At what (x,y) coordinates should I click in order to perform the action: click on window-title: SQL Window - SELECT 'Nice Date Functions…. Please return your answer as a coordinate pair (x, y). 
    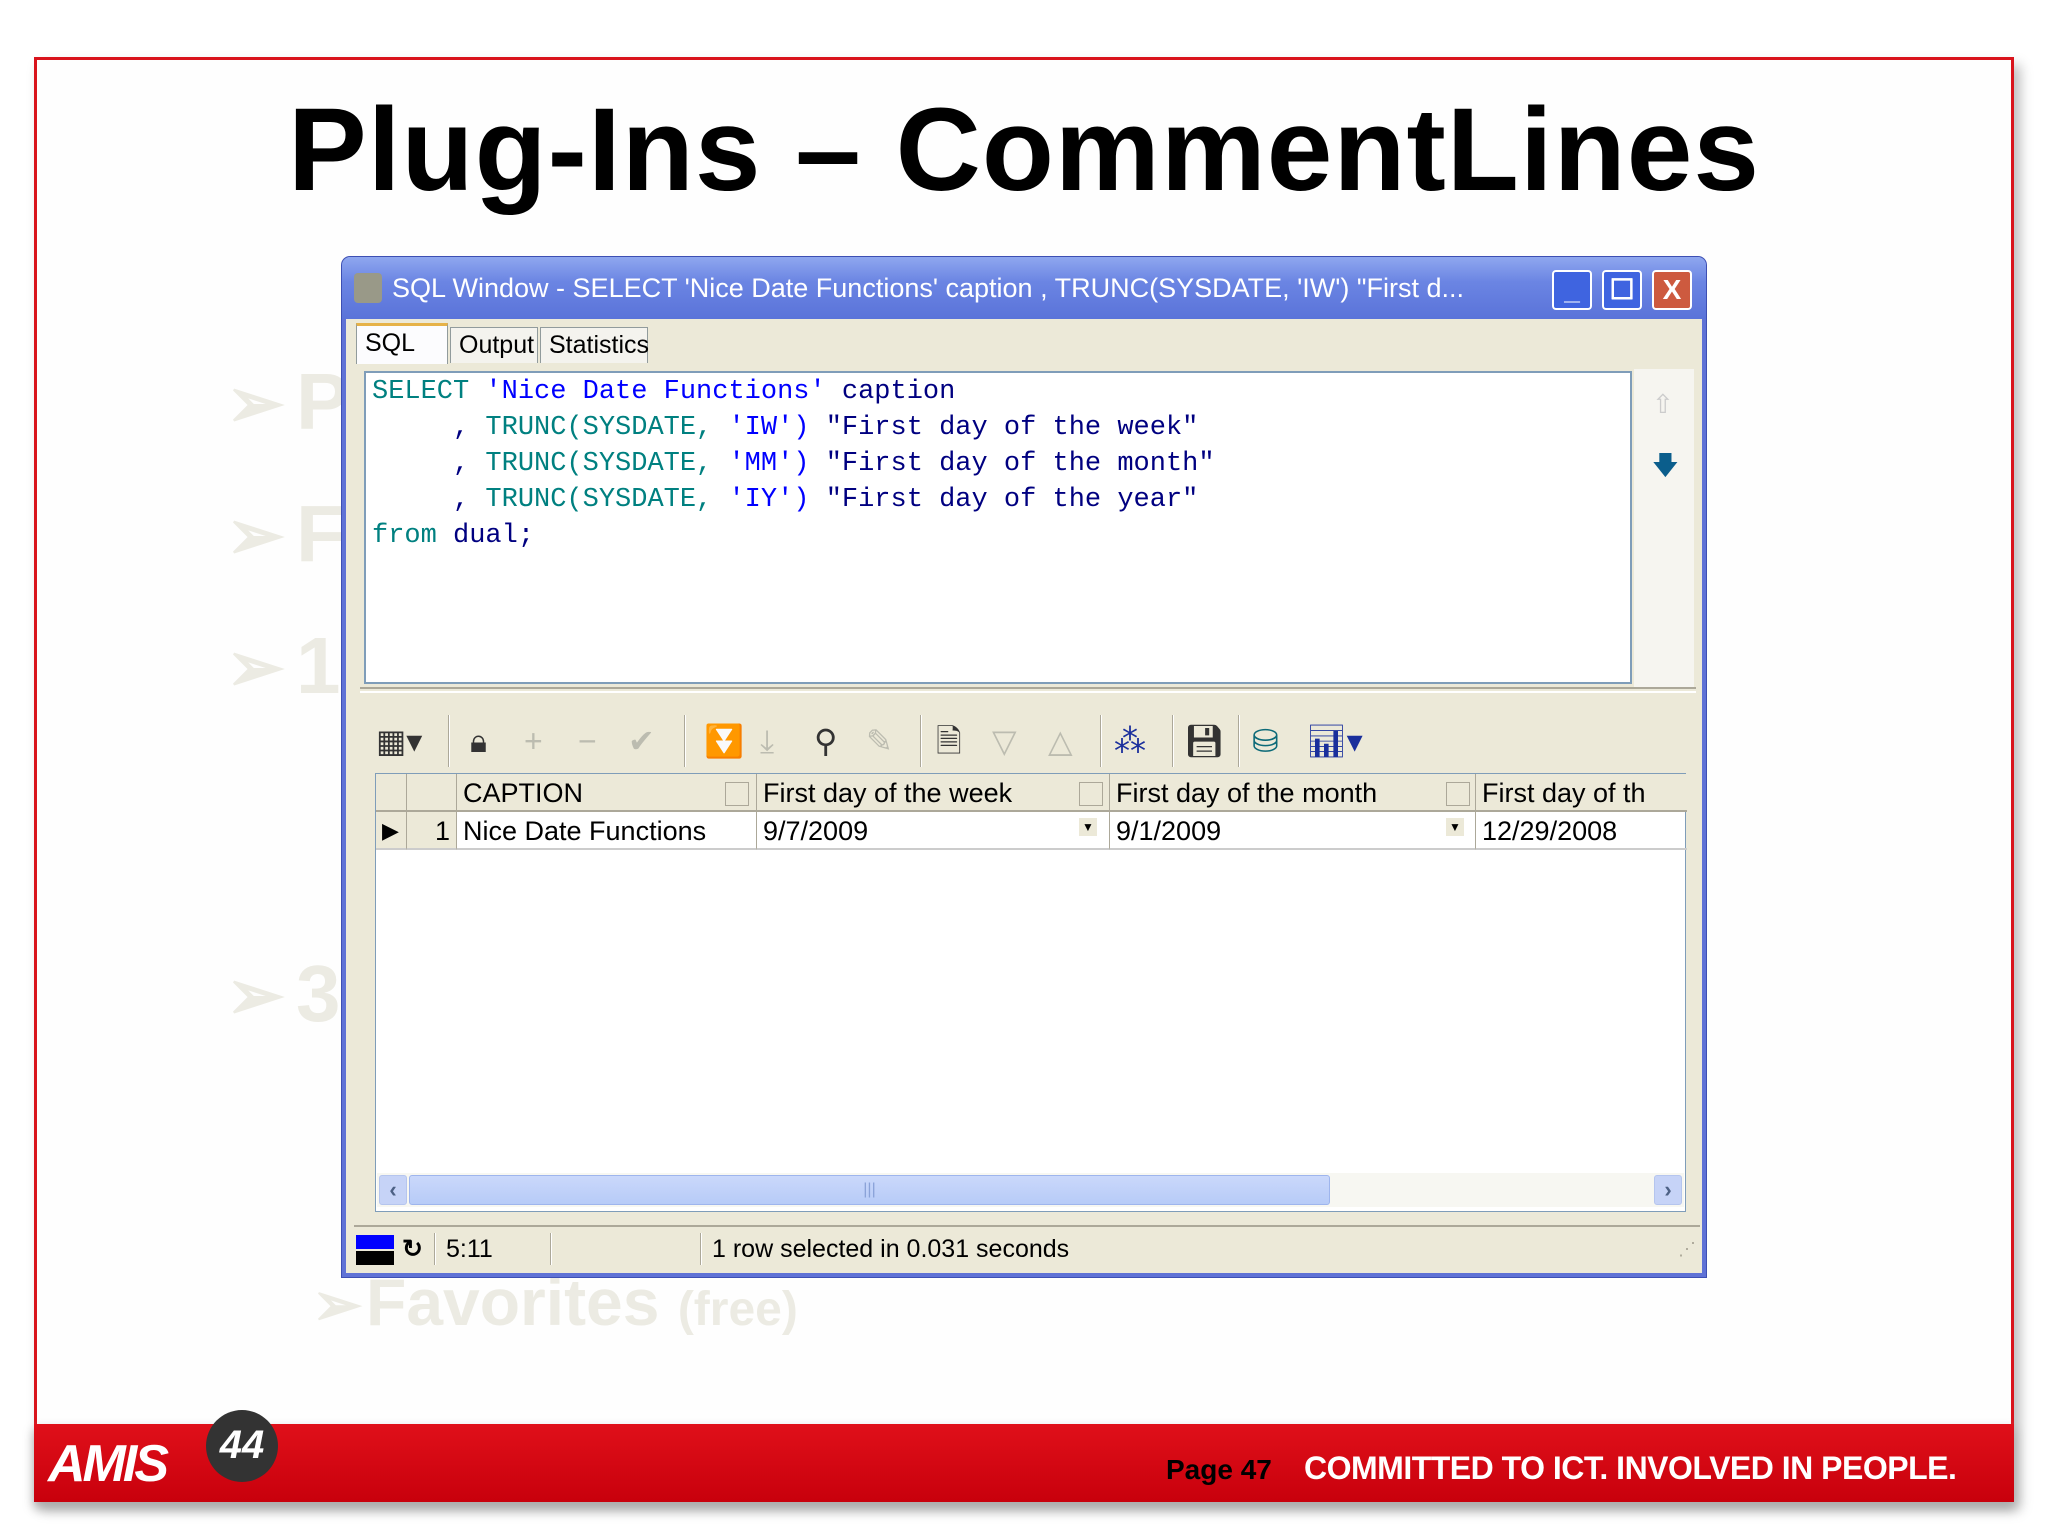
    Looking at the image, I should click on (928, 288).